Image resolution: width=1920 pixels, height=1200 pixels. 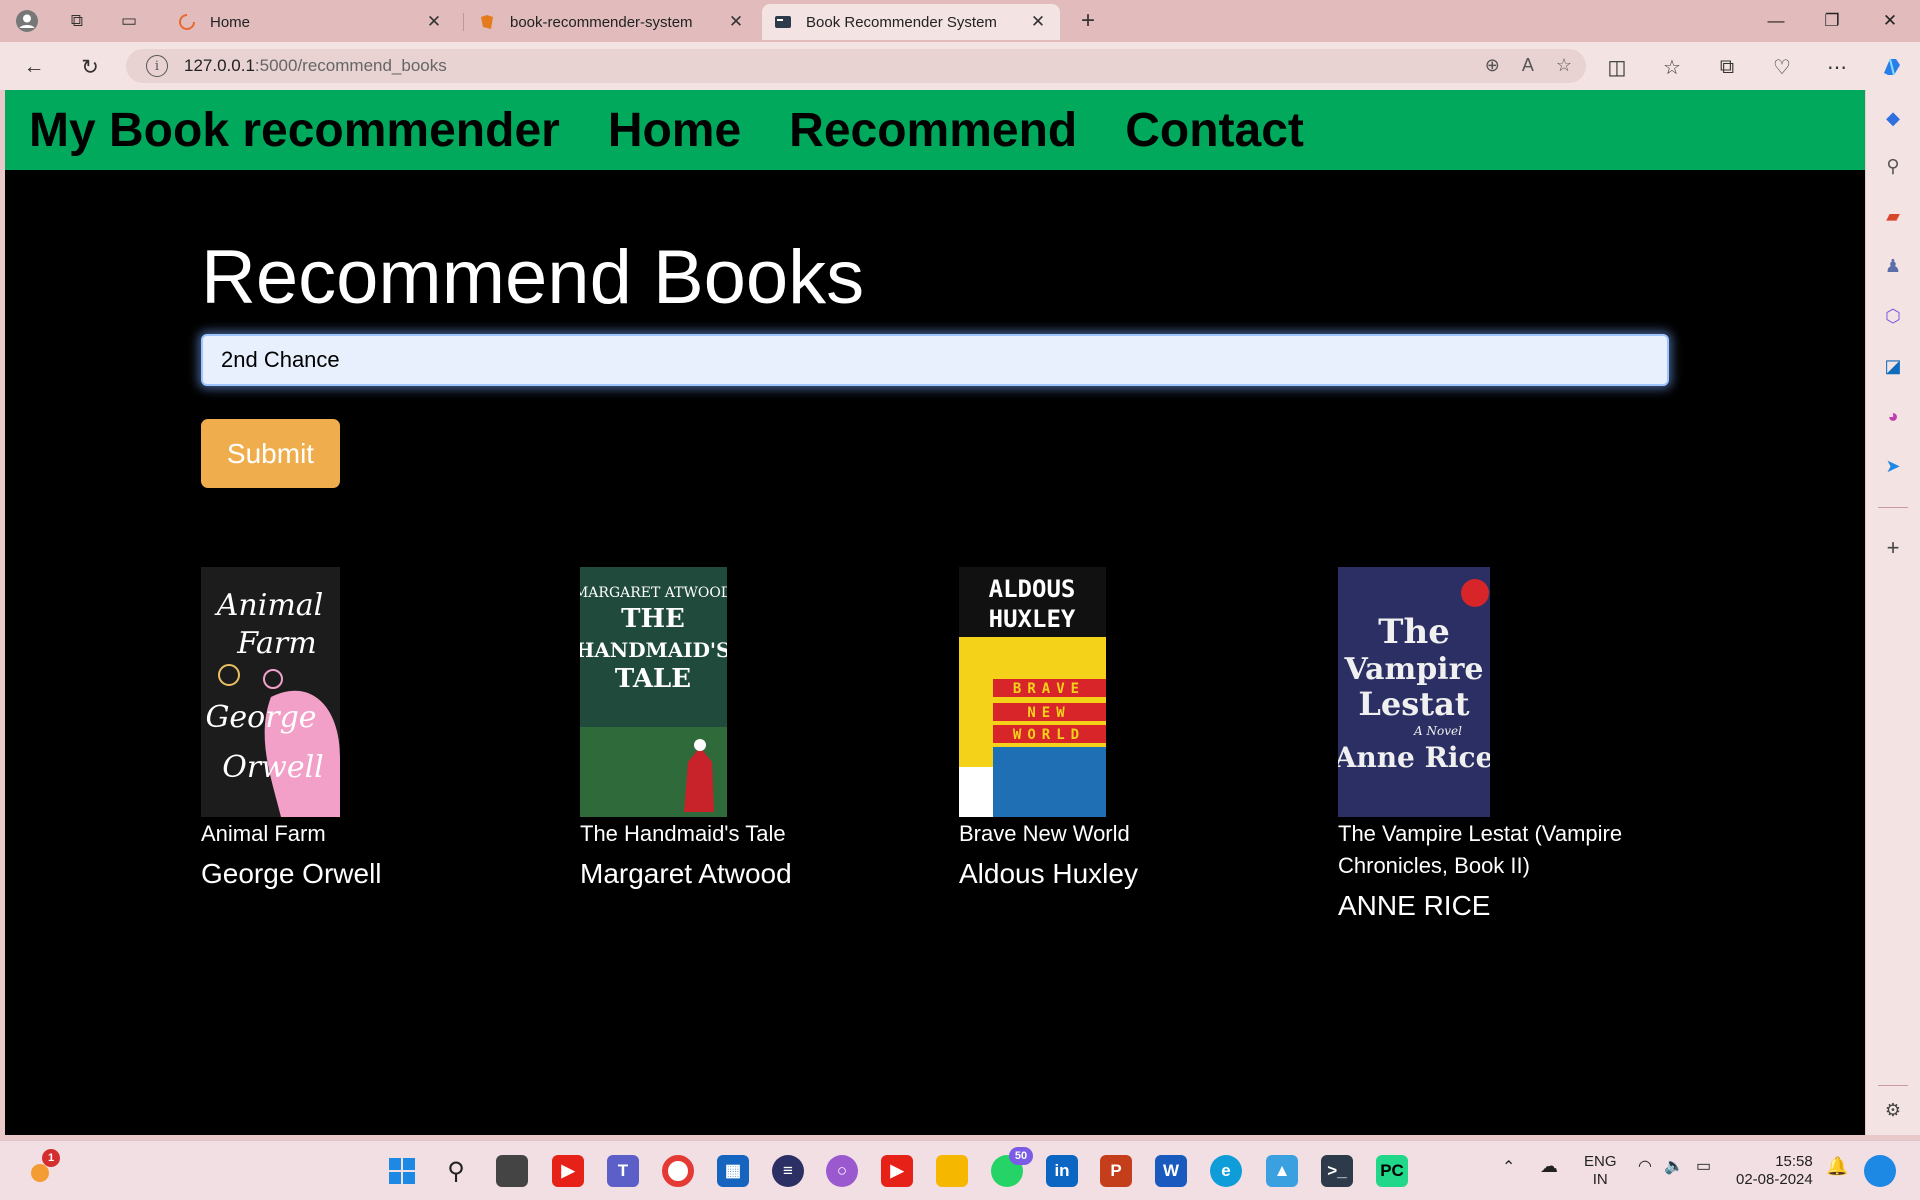 What do you see at coordinates (1088, 21) in the screenshot?
I see `new-tab-icon: +` at bounding box center [1088, 21].